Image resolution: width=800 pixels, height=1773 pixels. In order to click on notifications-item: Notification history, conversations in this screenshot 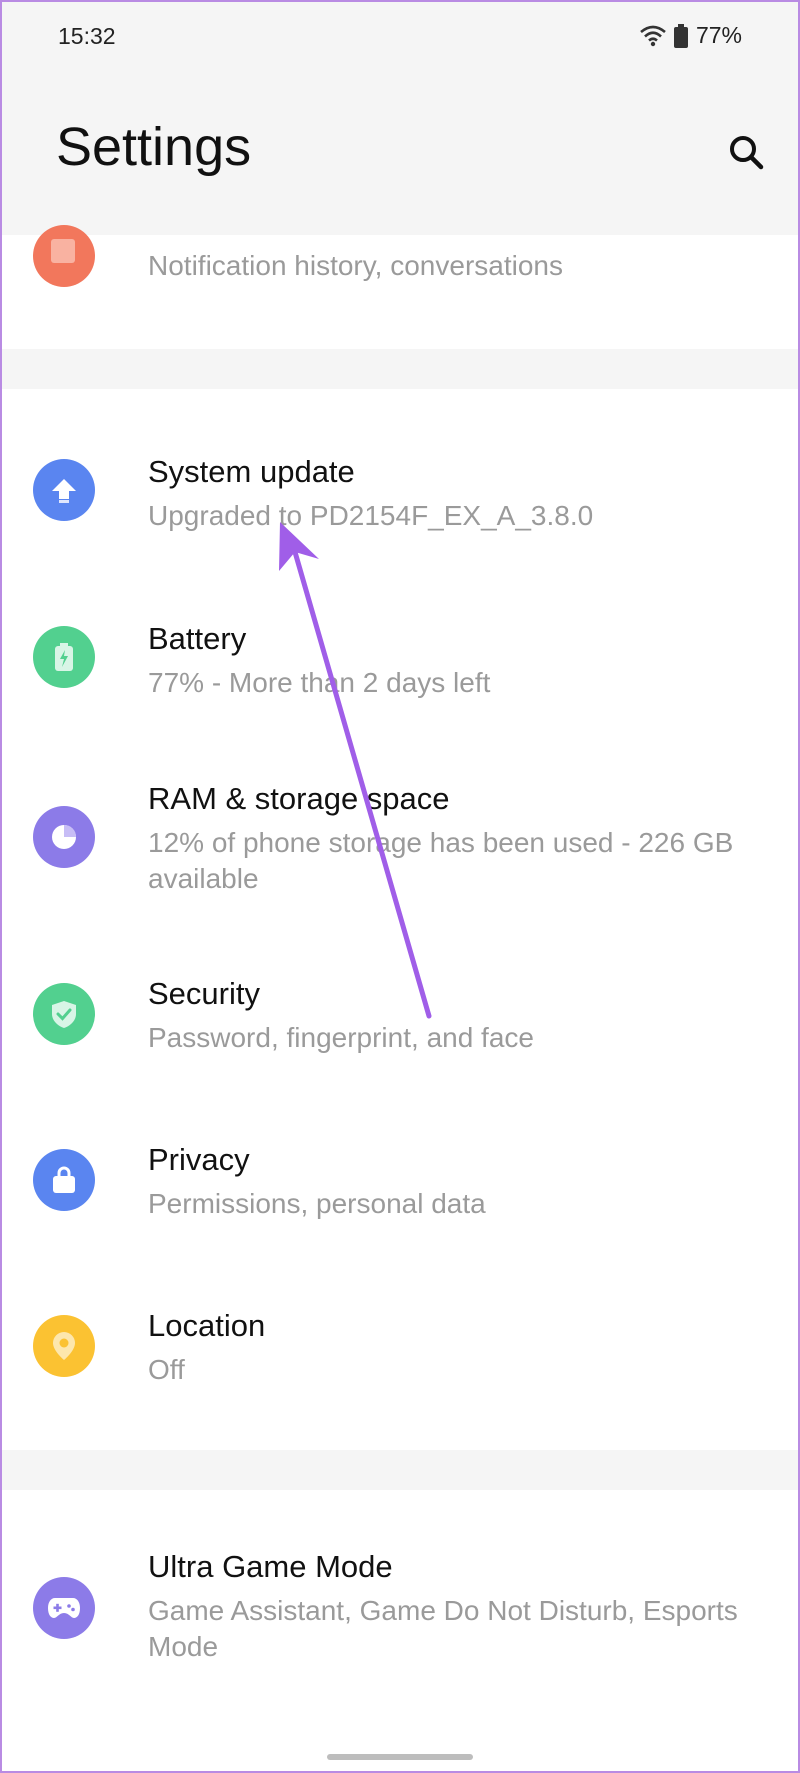, I will do `click(400, 287)`.